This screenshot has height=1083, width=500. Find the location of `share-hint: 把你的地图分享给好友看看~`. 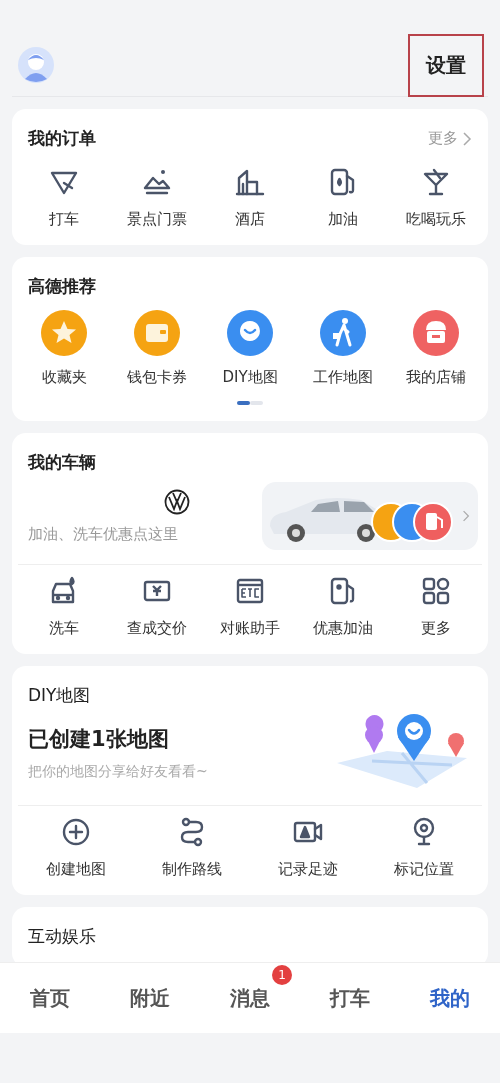

share-hint: 把你的地图分享给好友看看~ is located at coordinates (118, 772).